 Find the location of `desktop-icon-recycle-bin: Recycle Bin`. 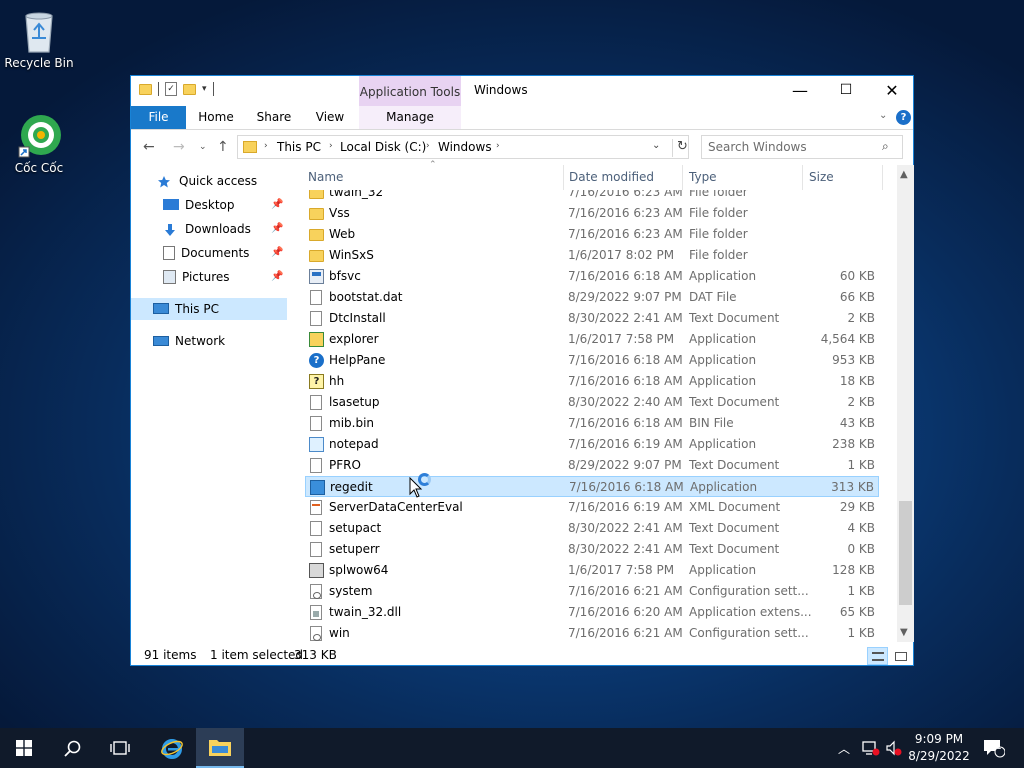

desktop-icon-recycle-bin: Recycle Bin is located at coordinates (39, 39).